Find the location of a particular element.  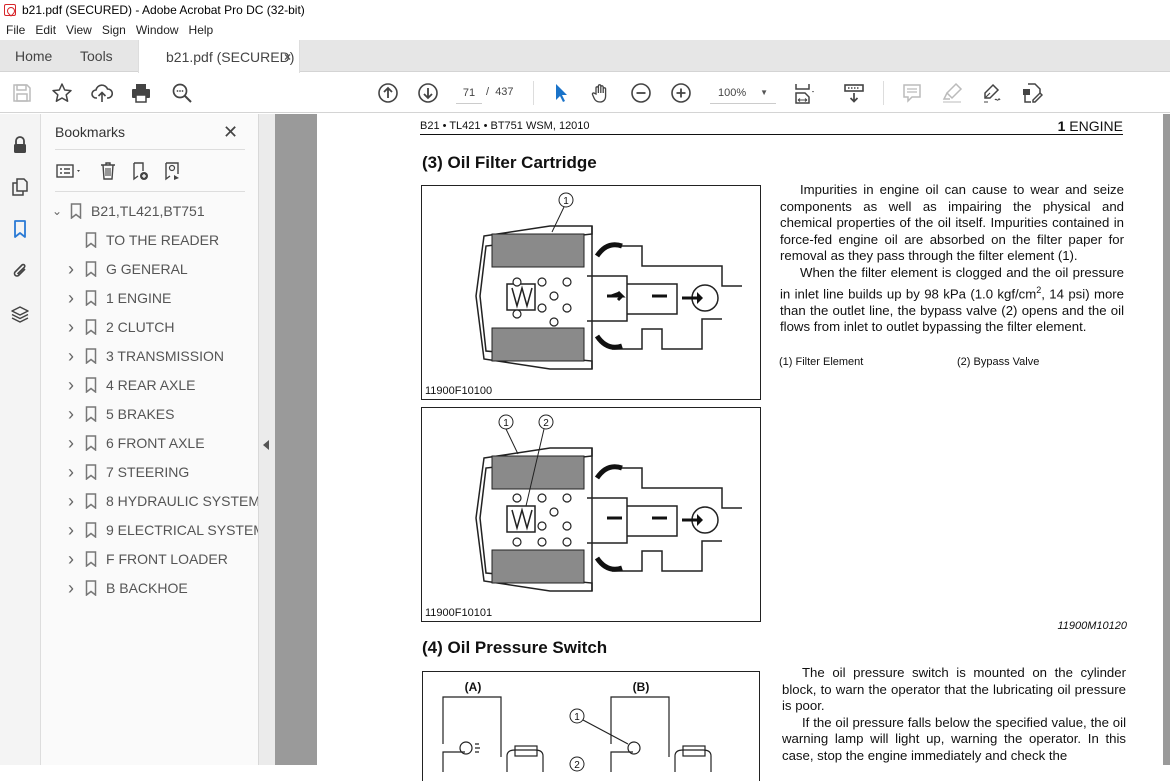

bookmark-item: › 2 CLUTCH is located at coordinates (149, 327).